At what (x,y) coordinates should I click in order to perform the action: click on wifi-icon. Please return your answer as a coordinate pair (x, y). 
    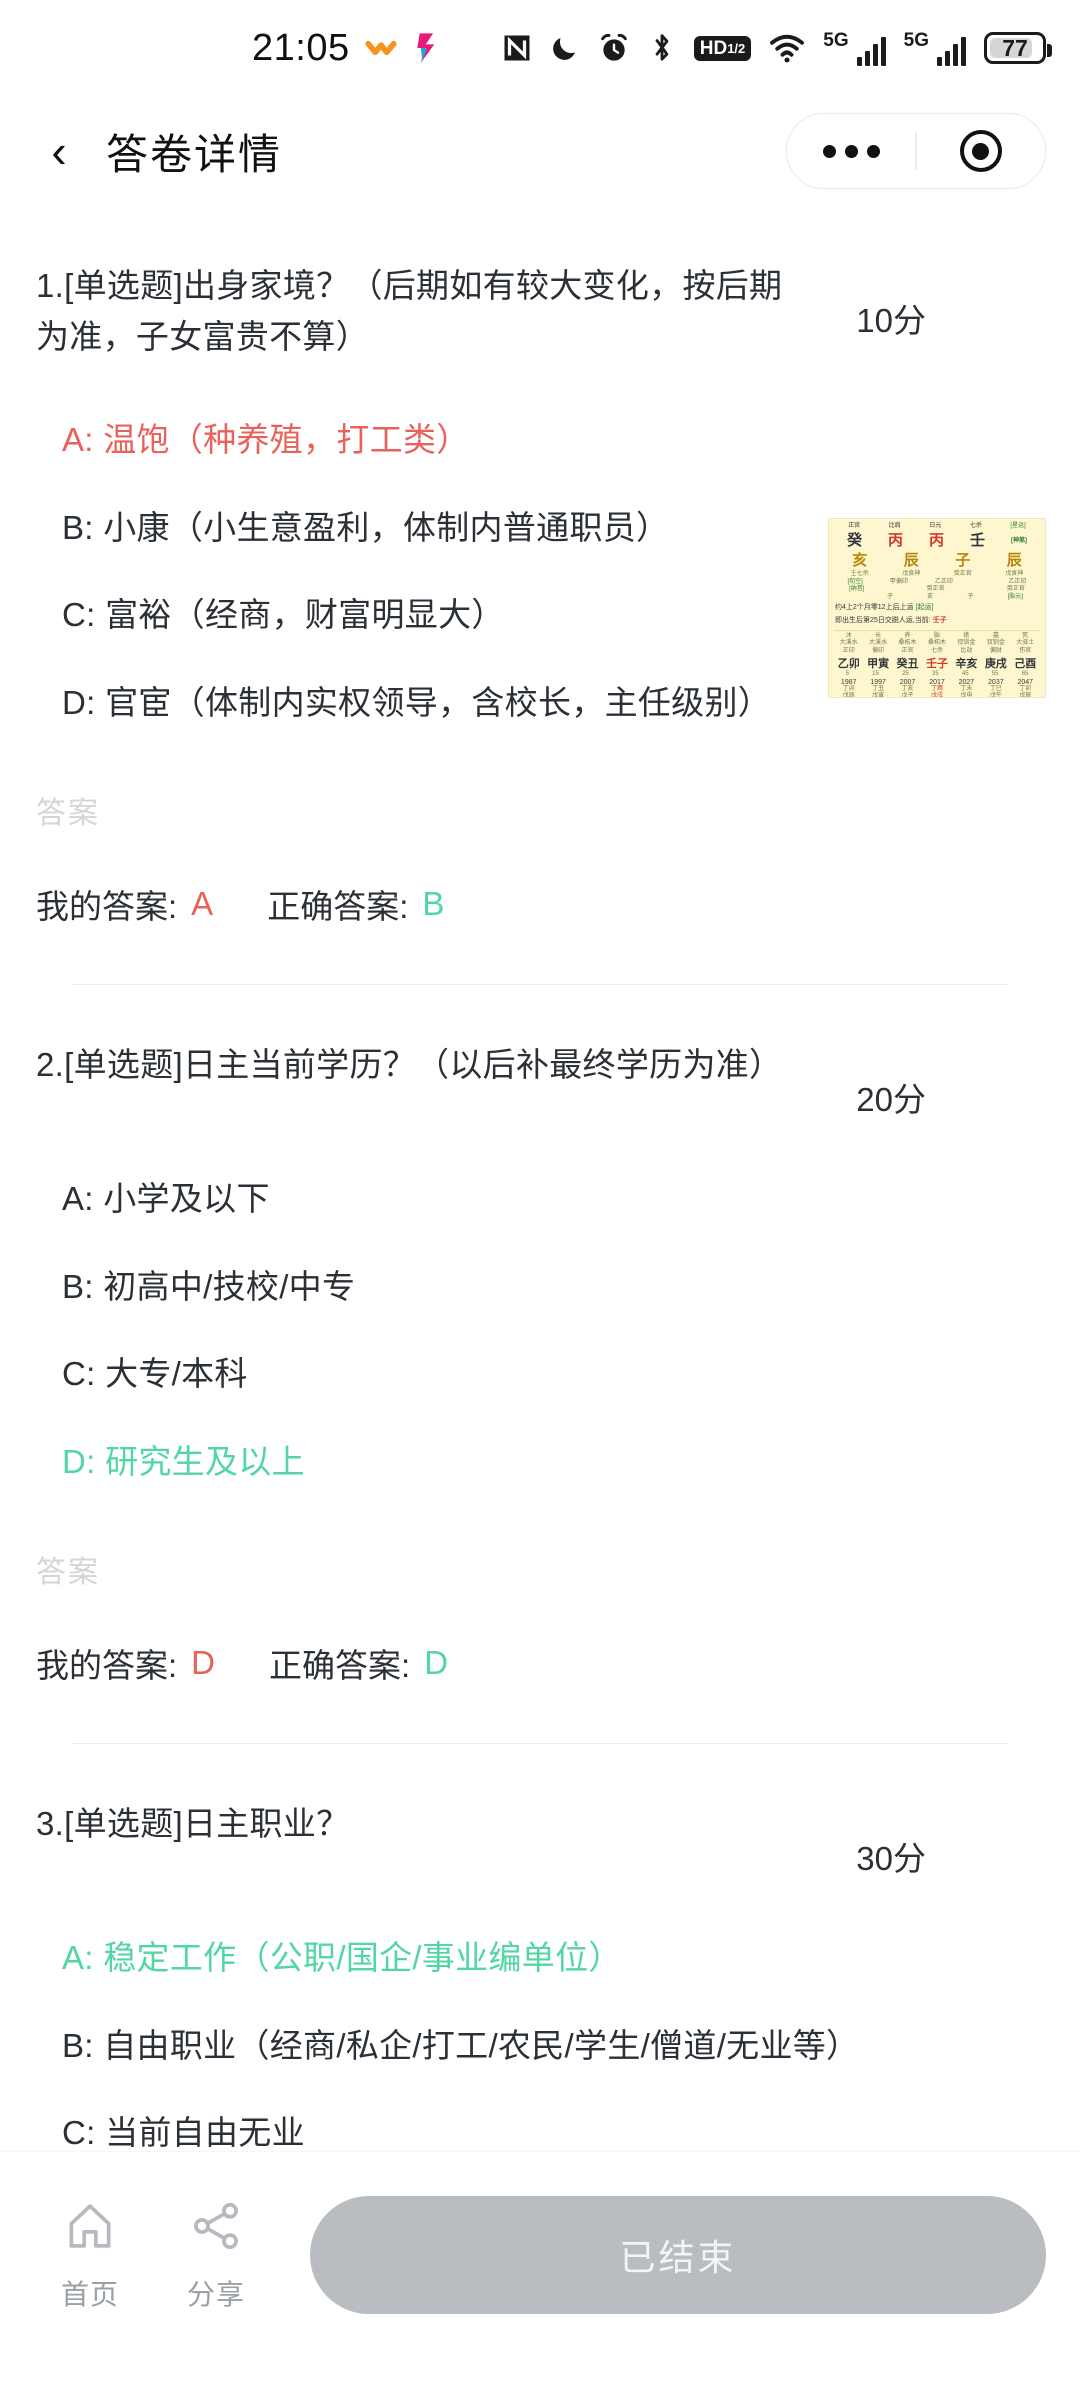
    Looking at the image, I should click on (787, 48).